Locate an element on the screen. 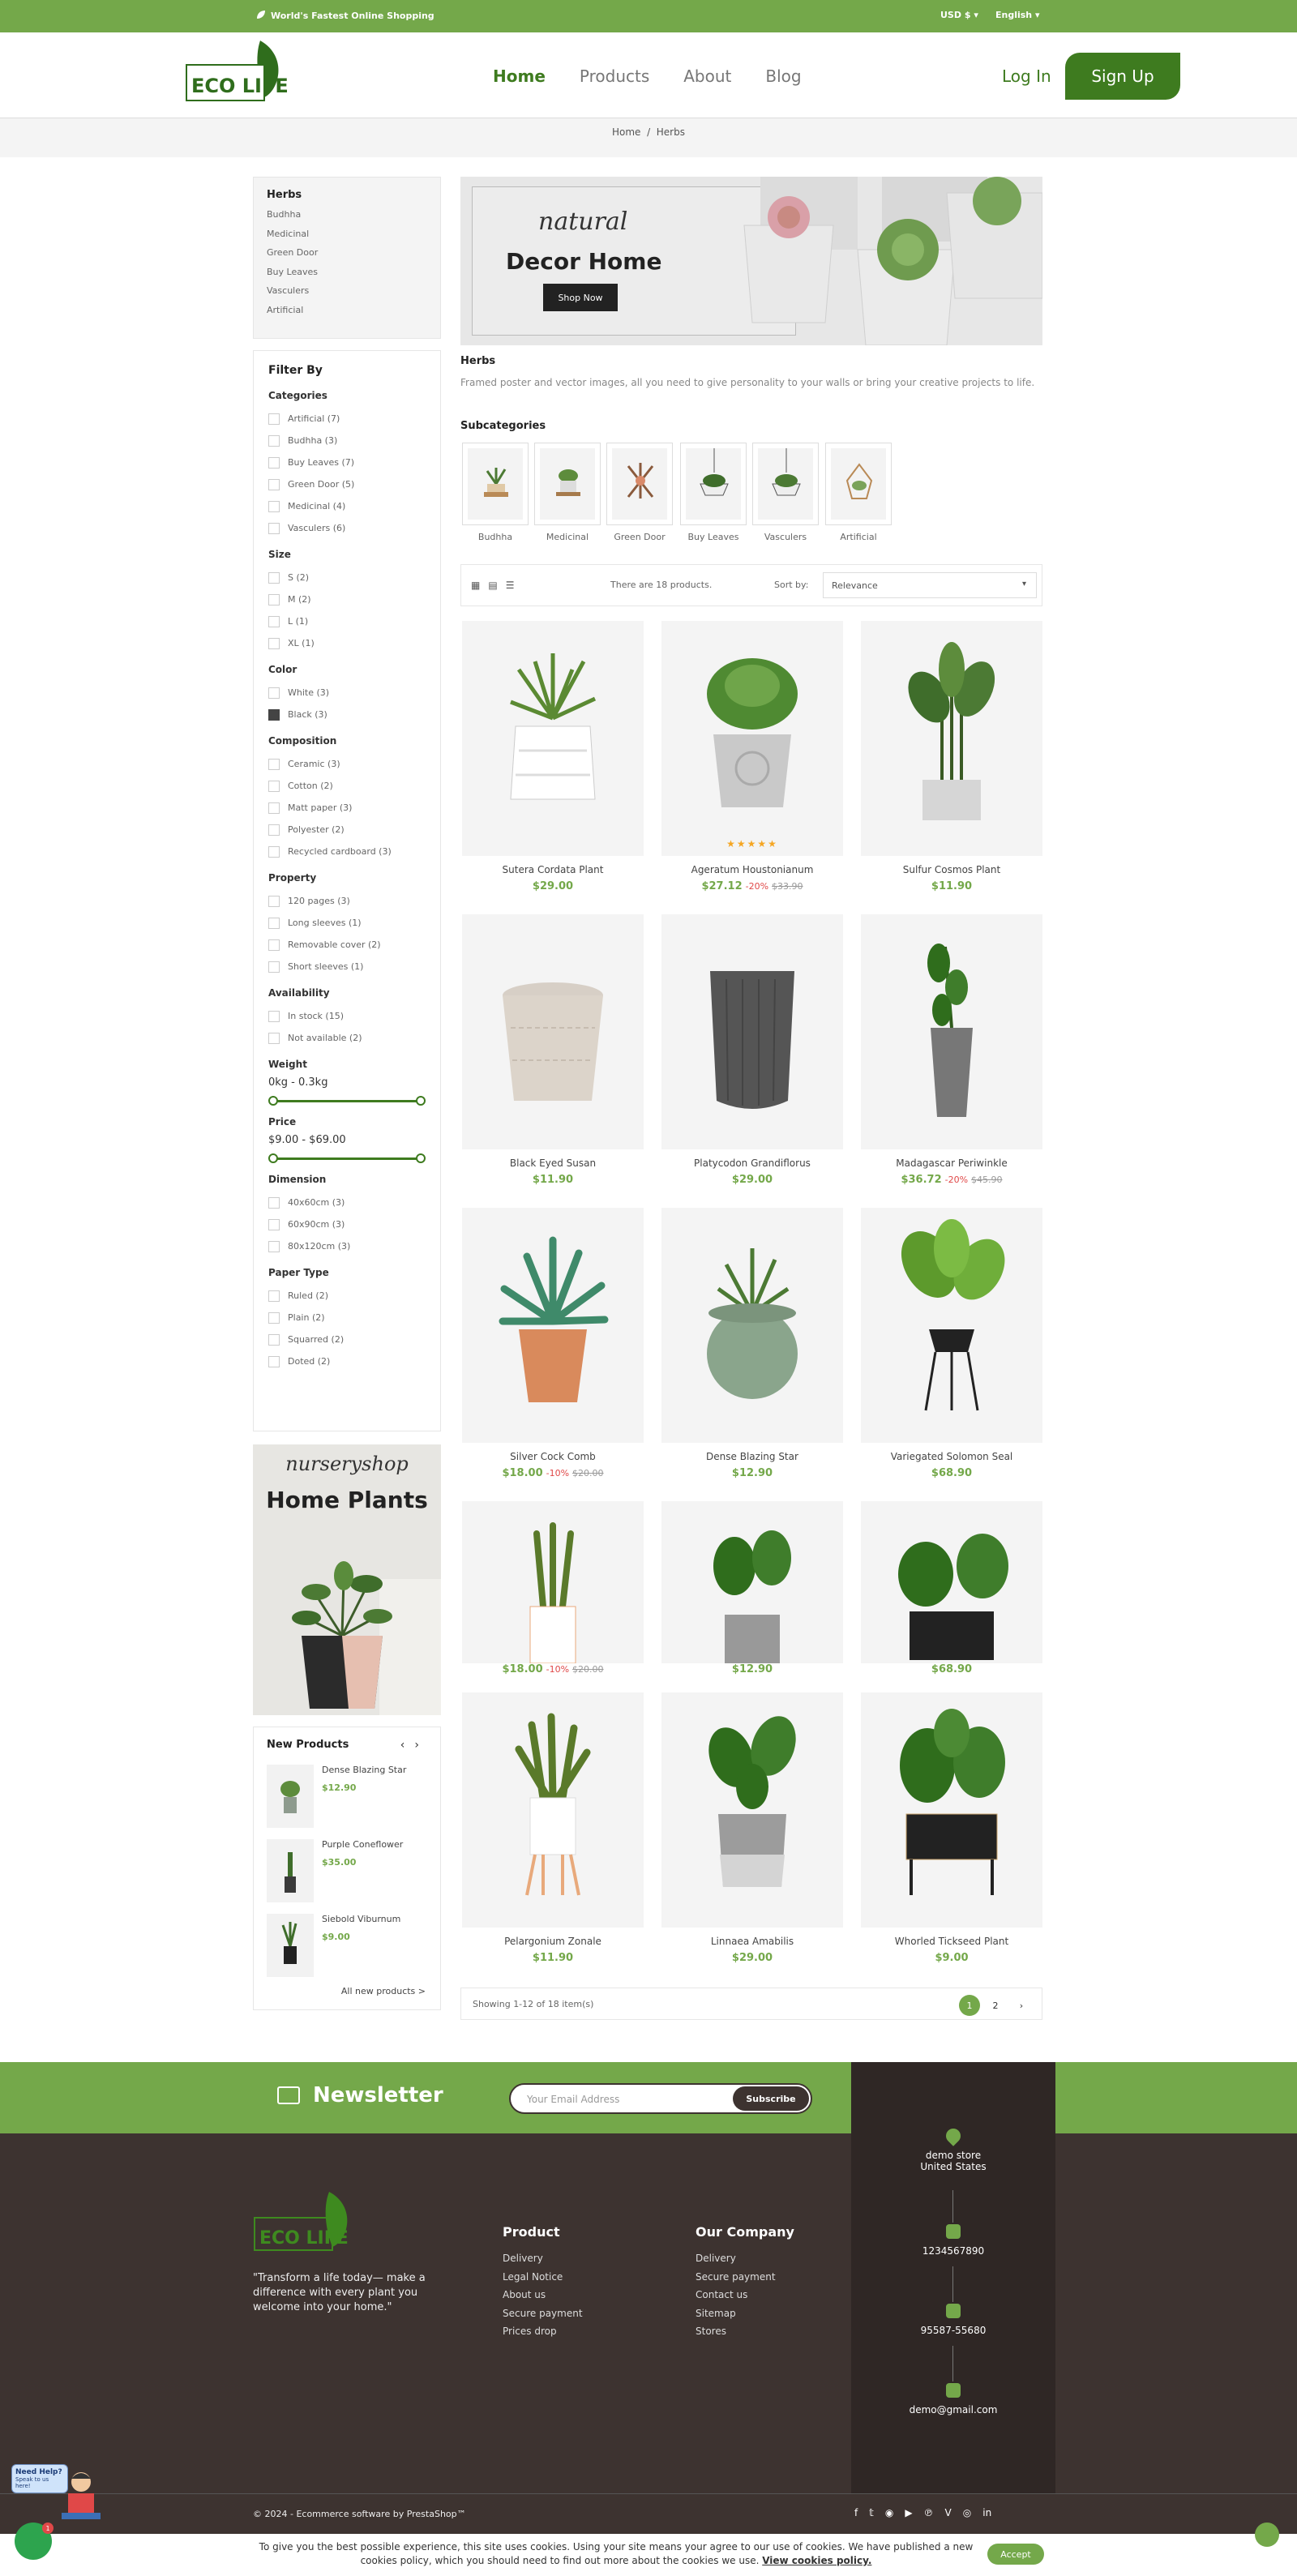  product-name: Linnaea Amabilis is located at coordinates (752, 1942).